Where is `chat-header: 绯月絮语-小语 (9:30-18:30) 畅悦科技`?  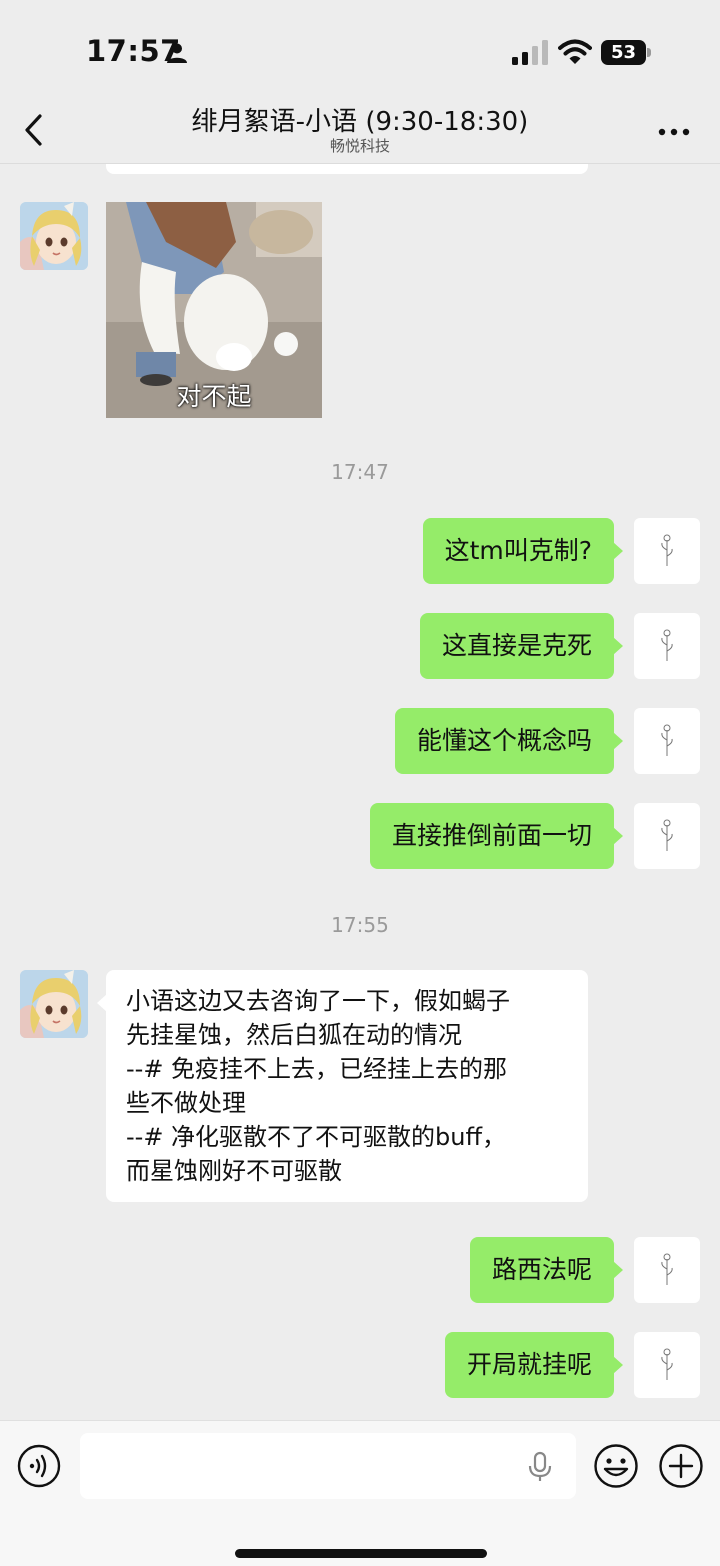 chat-header: 绯月絮语-小语 (9:30-18:30) 畅悦科技 is located at coordinates (360, 131).